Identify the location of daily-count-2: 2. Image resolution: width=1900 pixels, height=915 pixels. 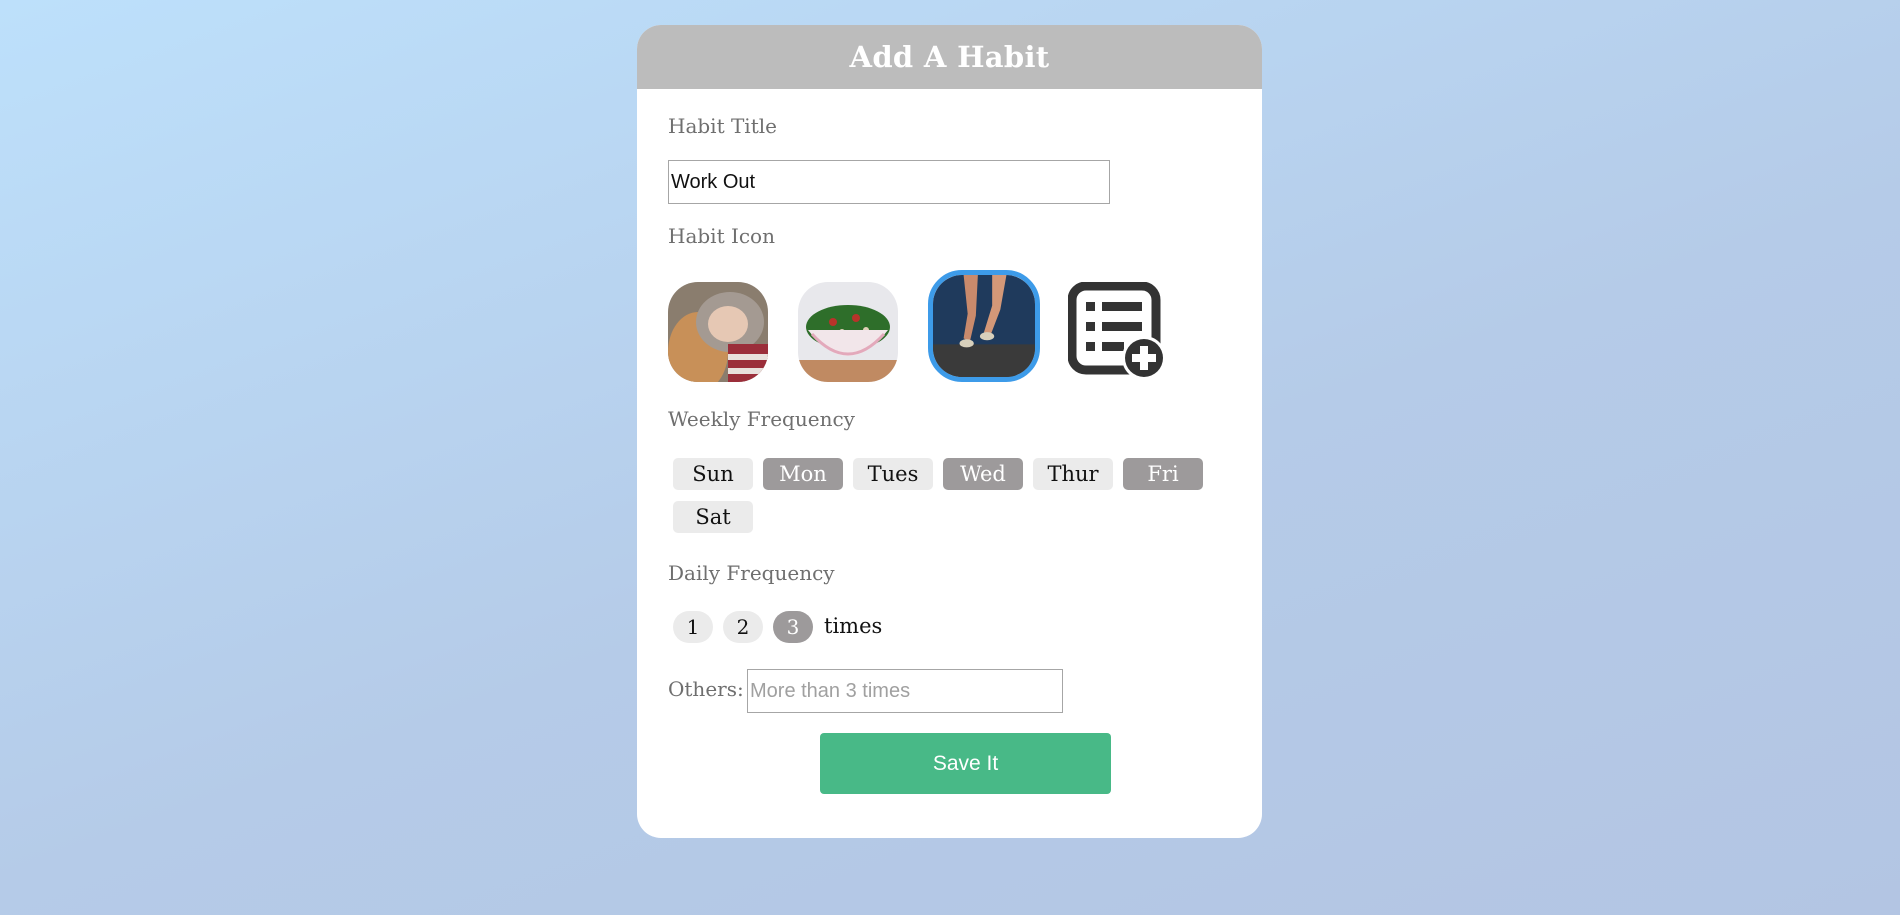
(743, 627).